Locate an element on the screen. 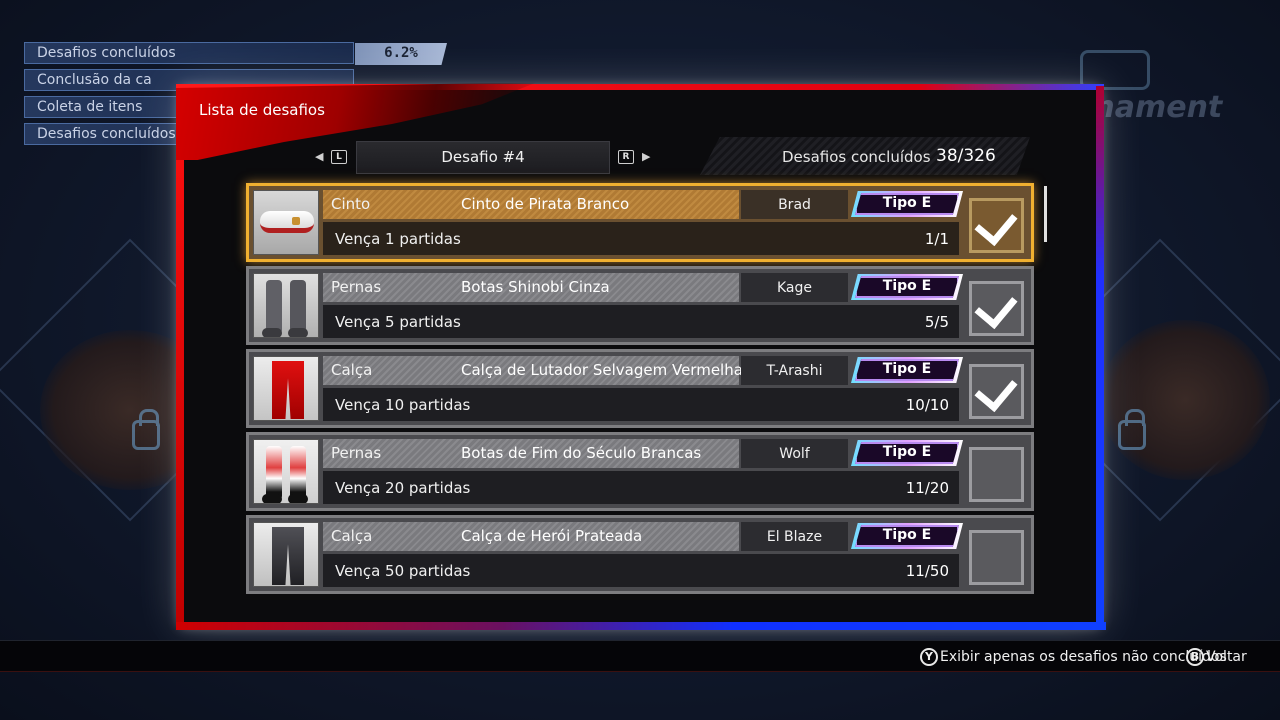 The width and height of the screenshot is (1280, 720). background-stage-right is located at coordinates (1185, 400).